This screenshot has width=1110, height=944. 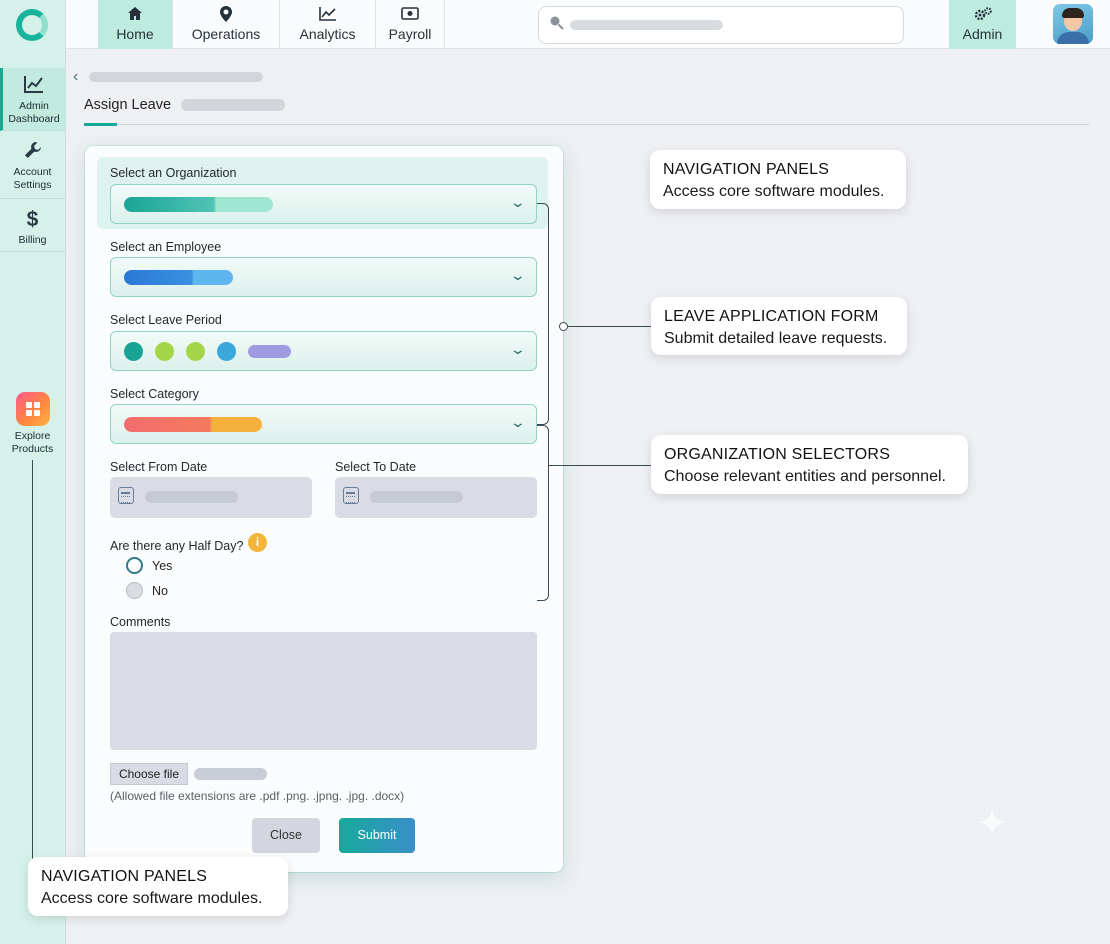 What do you see at coordinates (805, 476) in the screenshot?
I see `callout-description: Choose relevant entities and personnel.` at bounding box center [805, 476].